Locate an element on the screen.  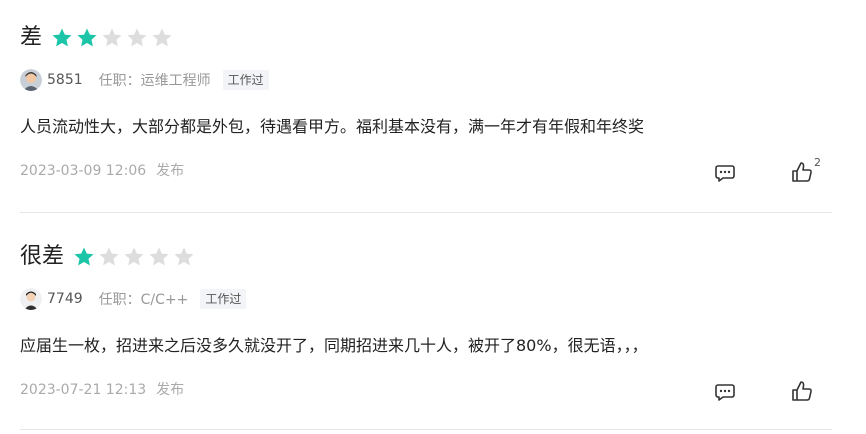
reviewer-info: 5851 任职：运维工程师 工作过 is located at coordinates (144, 80).